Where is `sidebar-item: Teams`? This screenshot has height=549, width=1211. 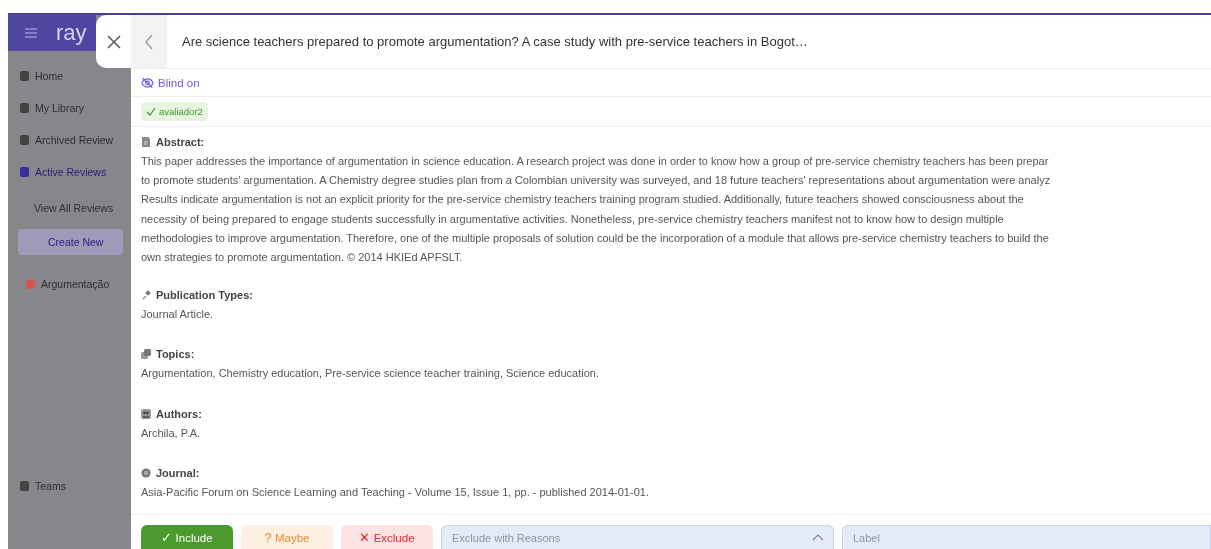 sidebar-item: Teams is located at coordinates (70, 486).